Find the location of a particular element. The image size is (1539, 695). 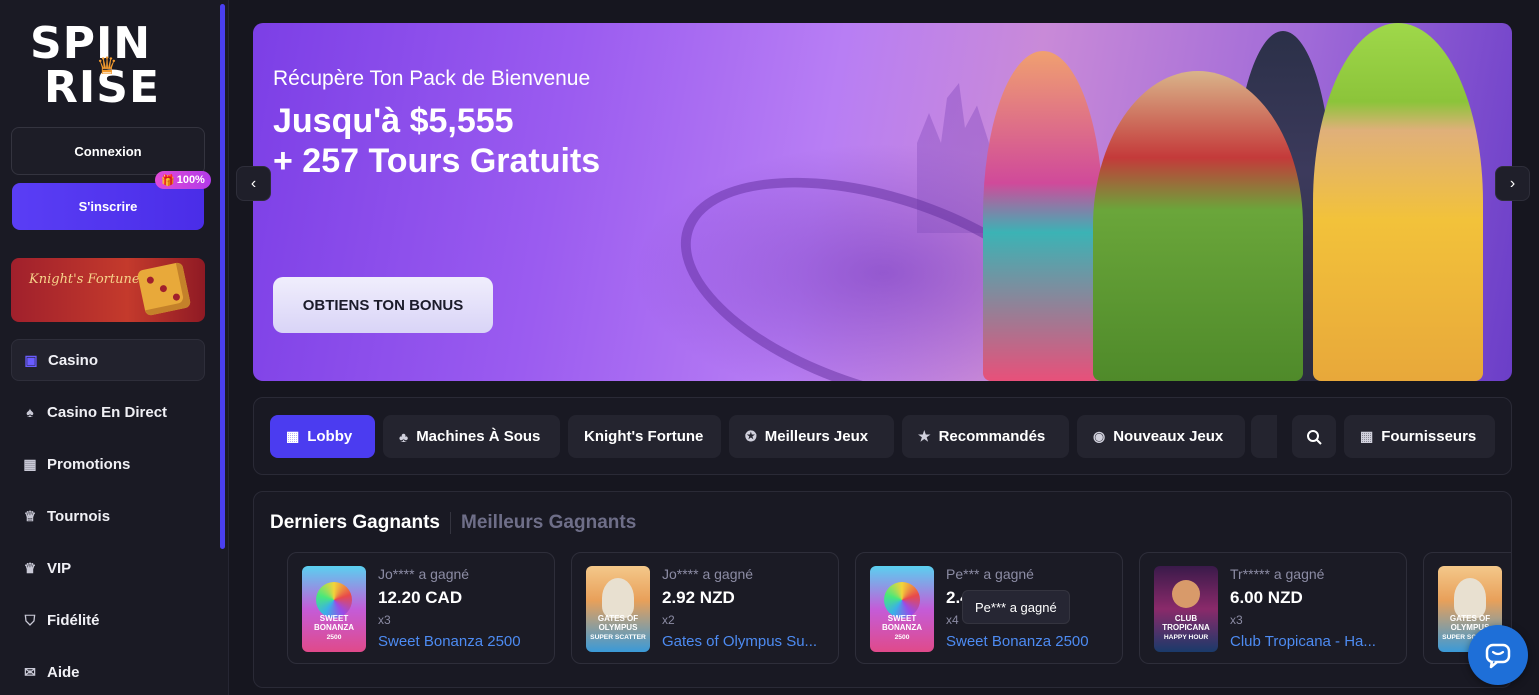

tab-knights-fortune: Knight's Fortune is located at coordinates (644, 436).